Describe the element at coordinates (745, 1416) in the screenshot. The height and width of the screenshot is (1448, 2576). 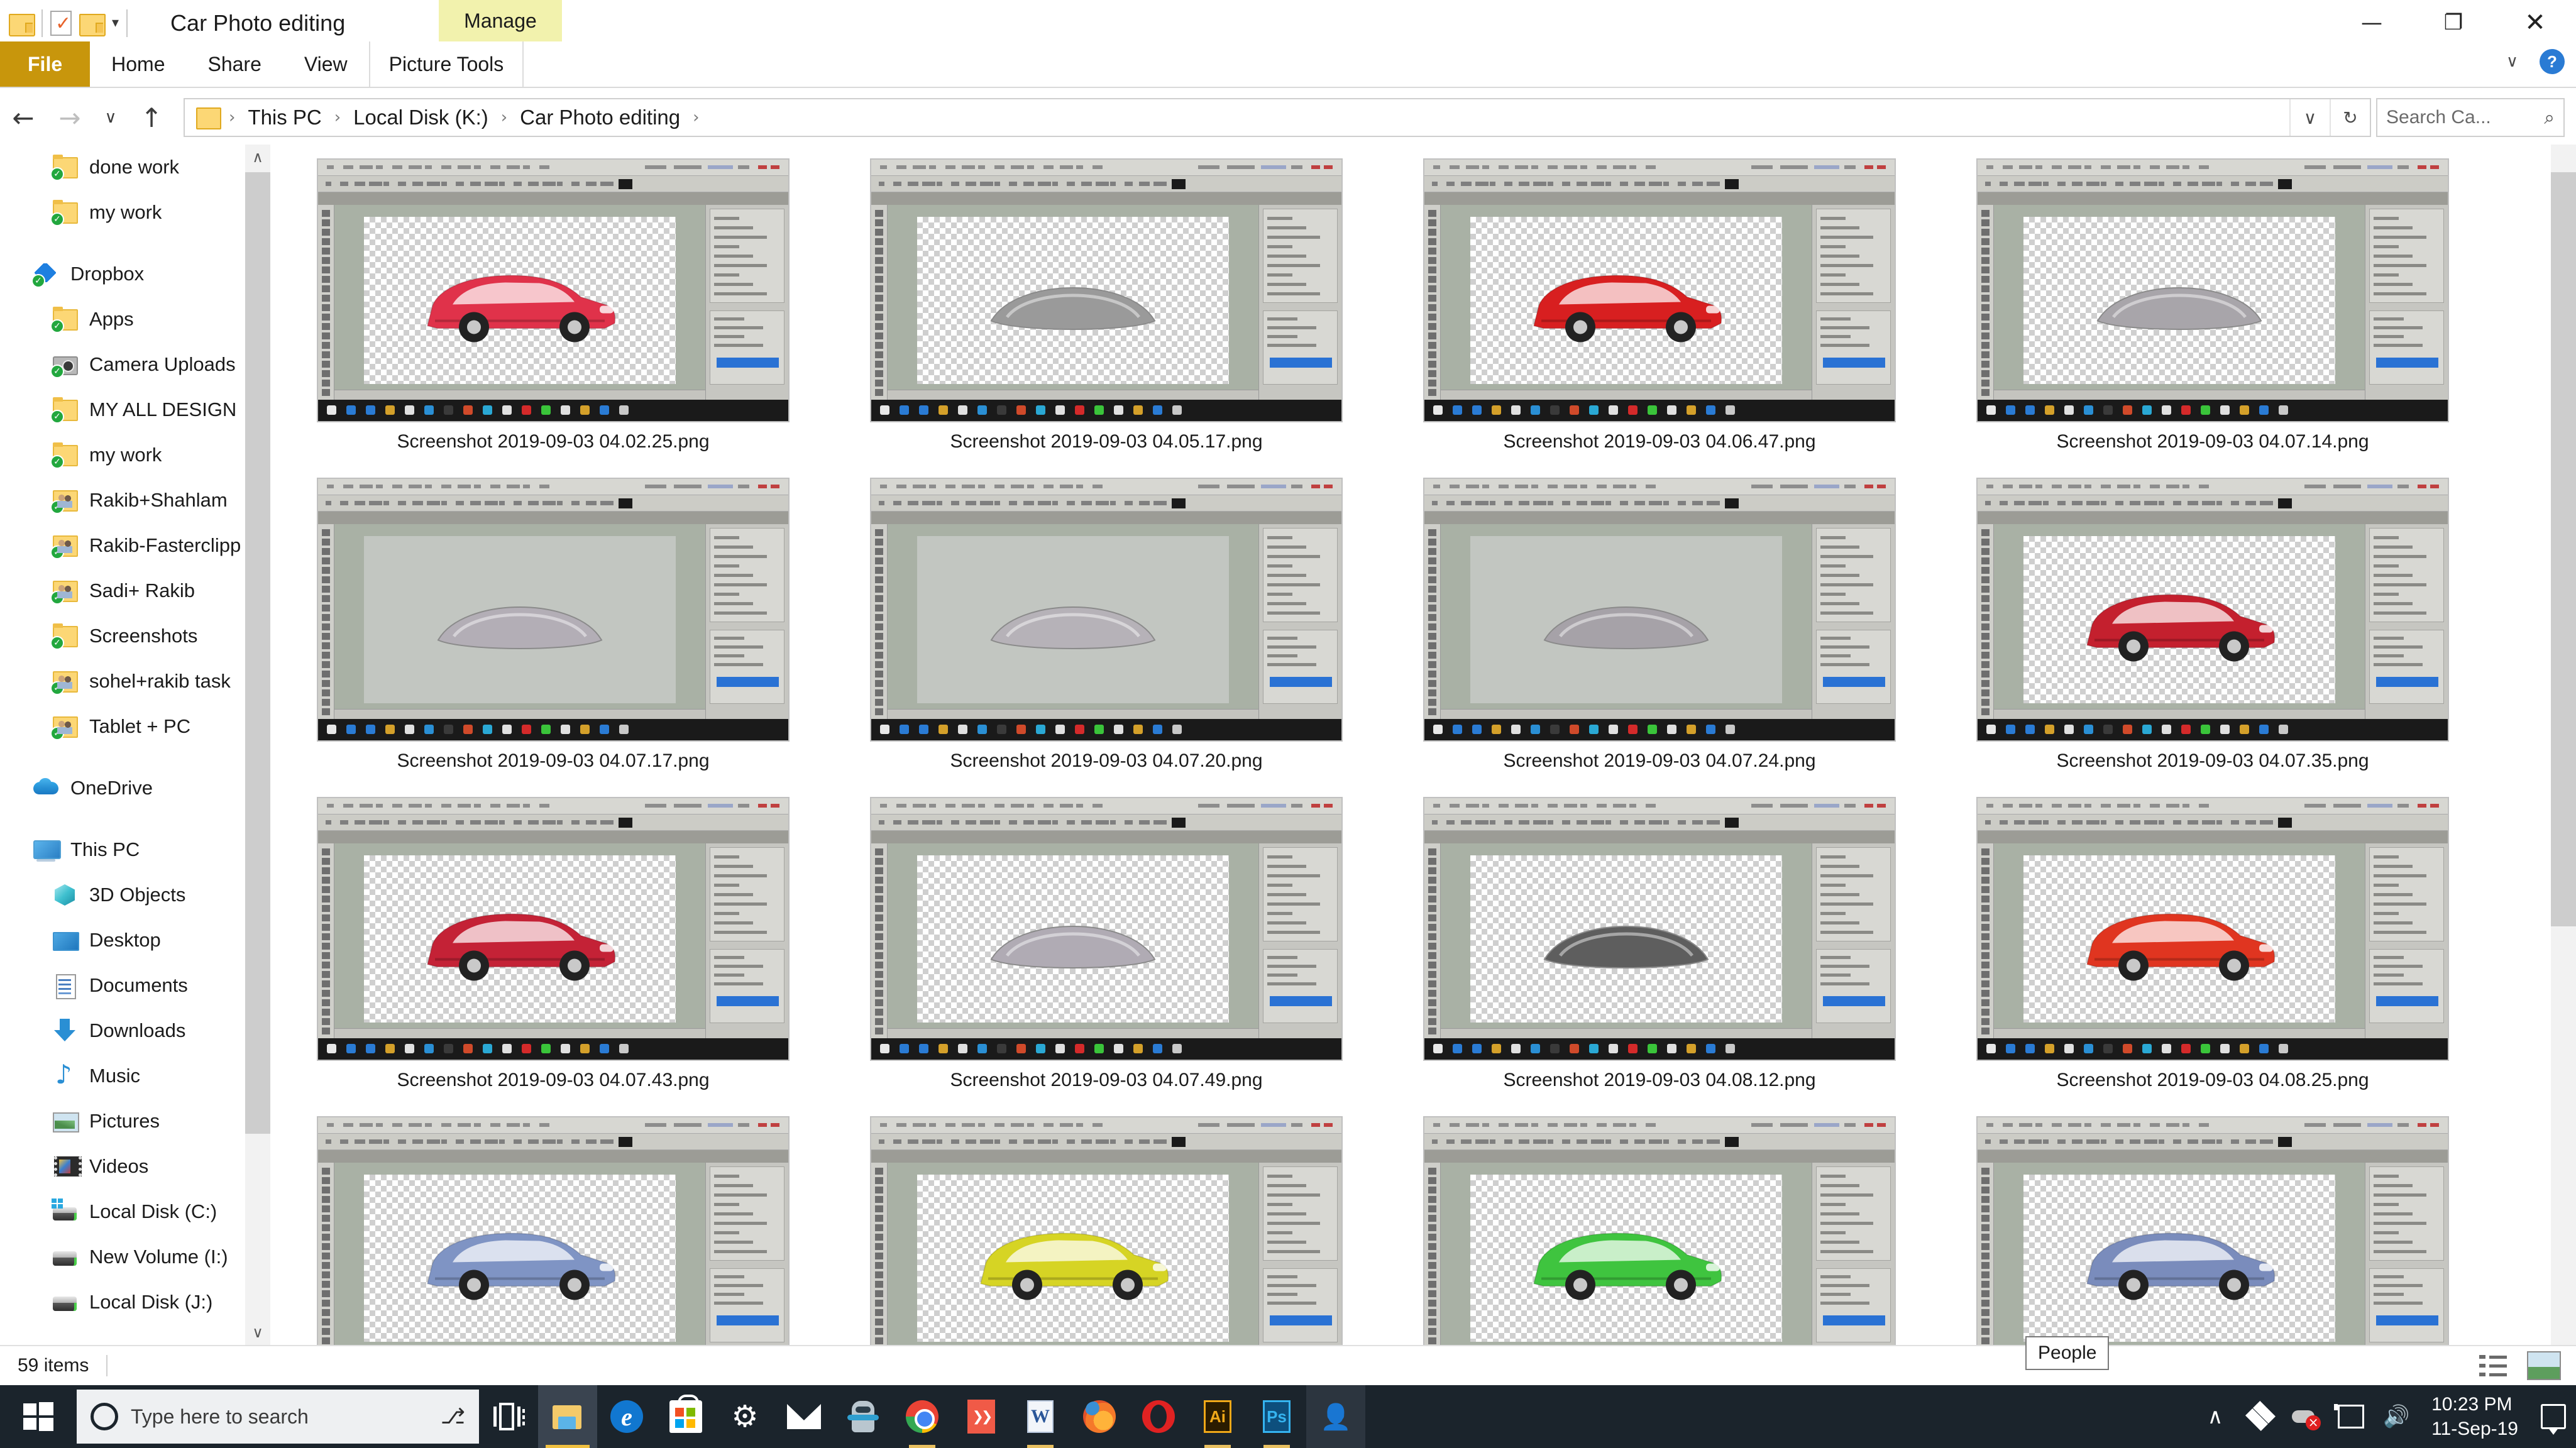
I see `taskbar-settings-button: ⚙` at that location.